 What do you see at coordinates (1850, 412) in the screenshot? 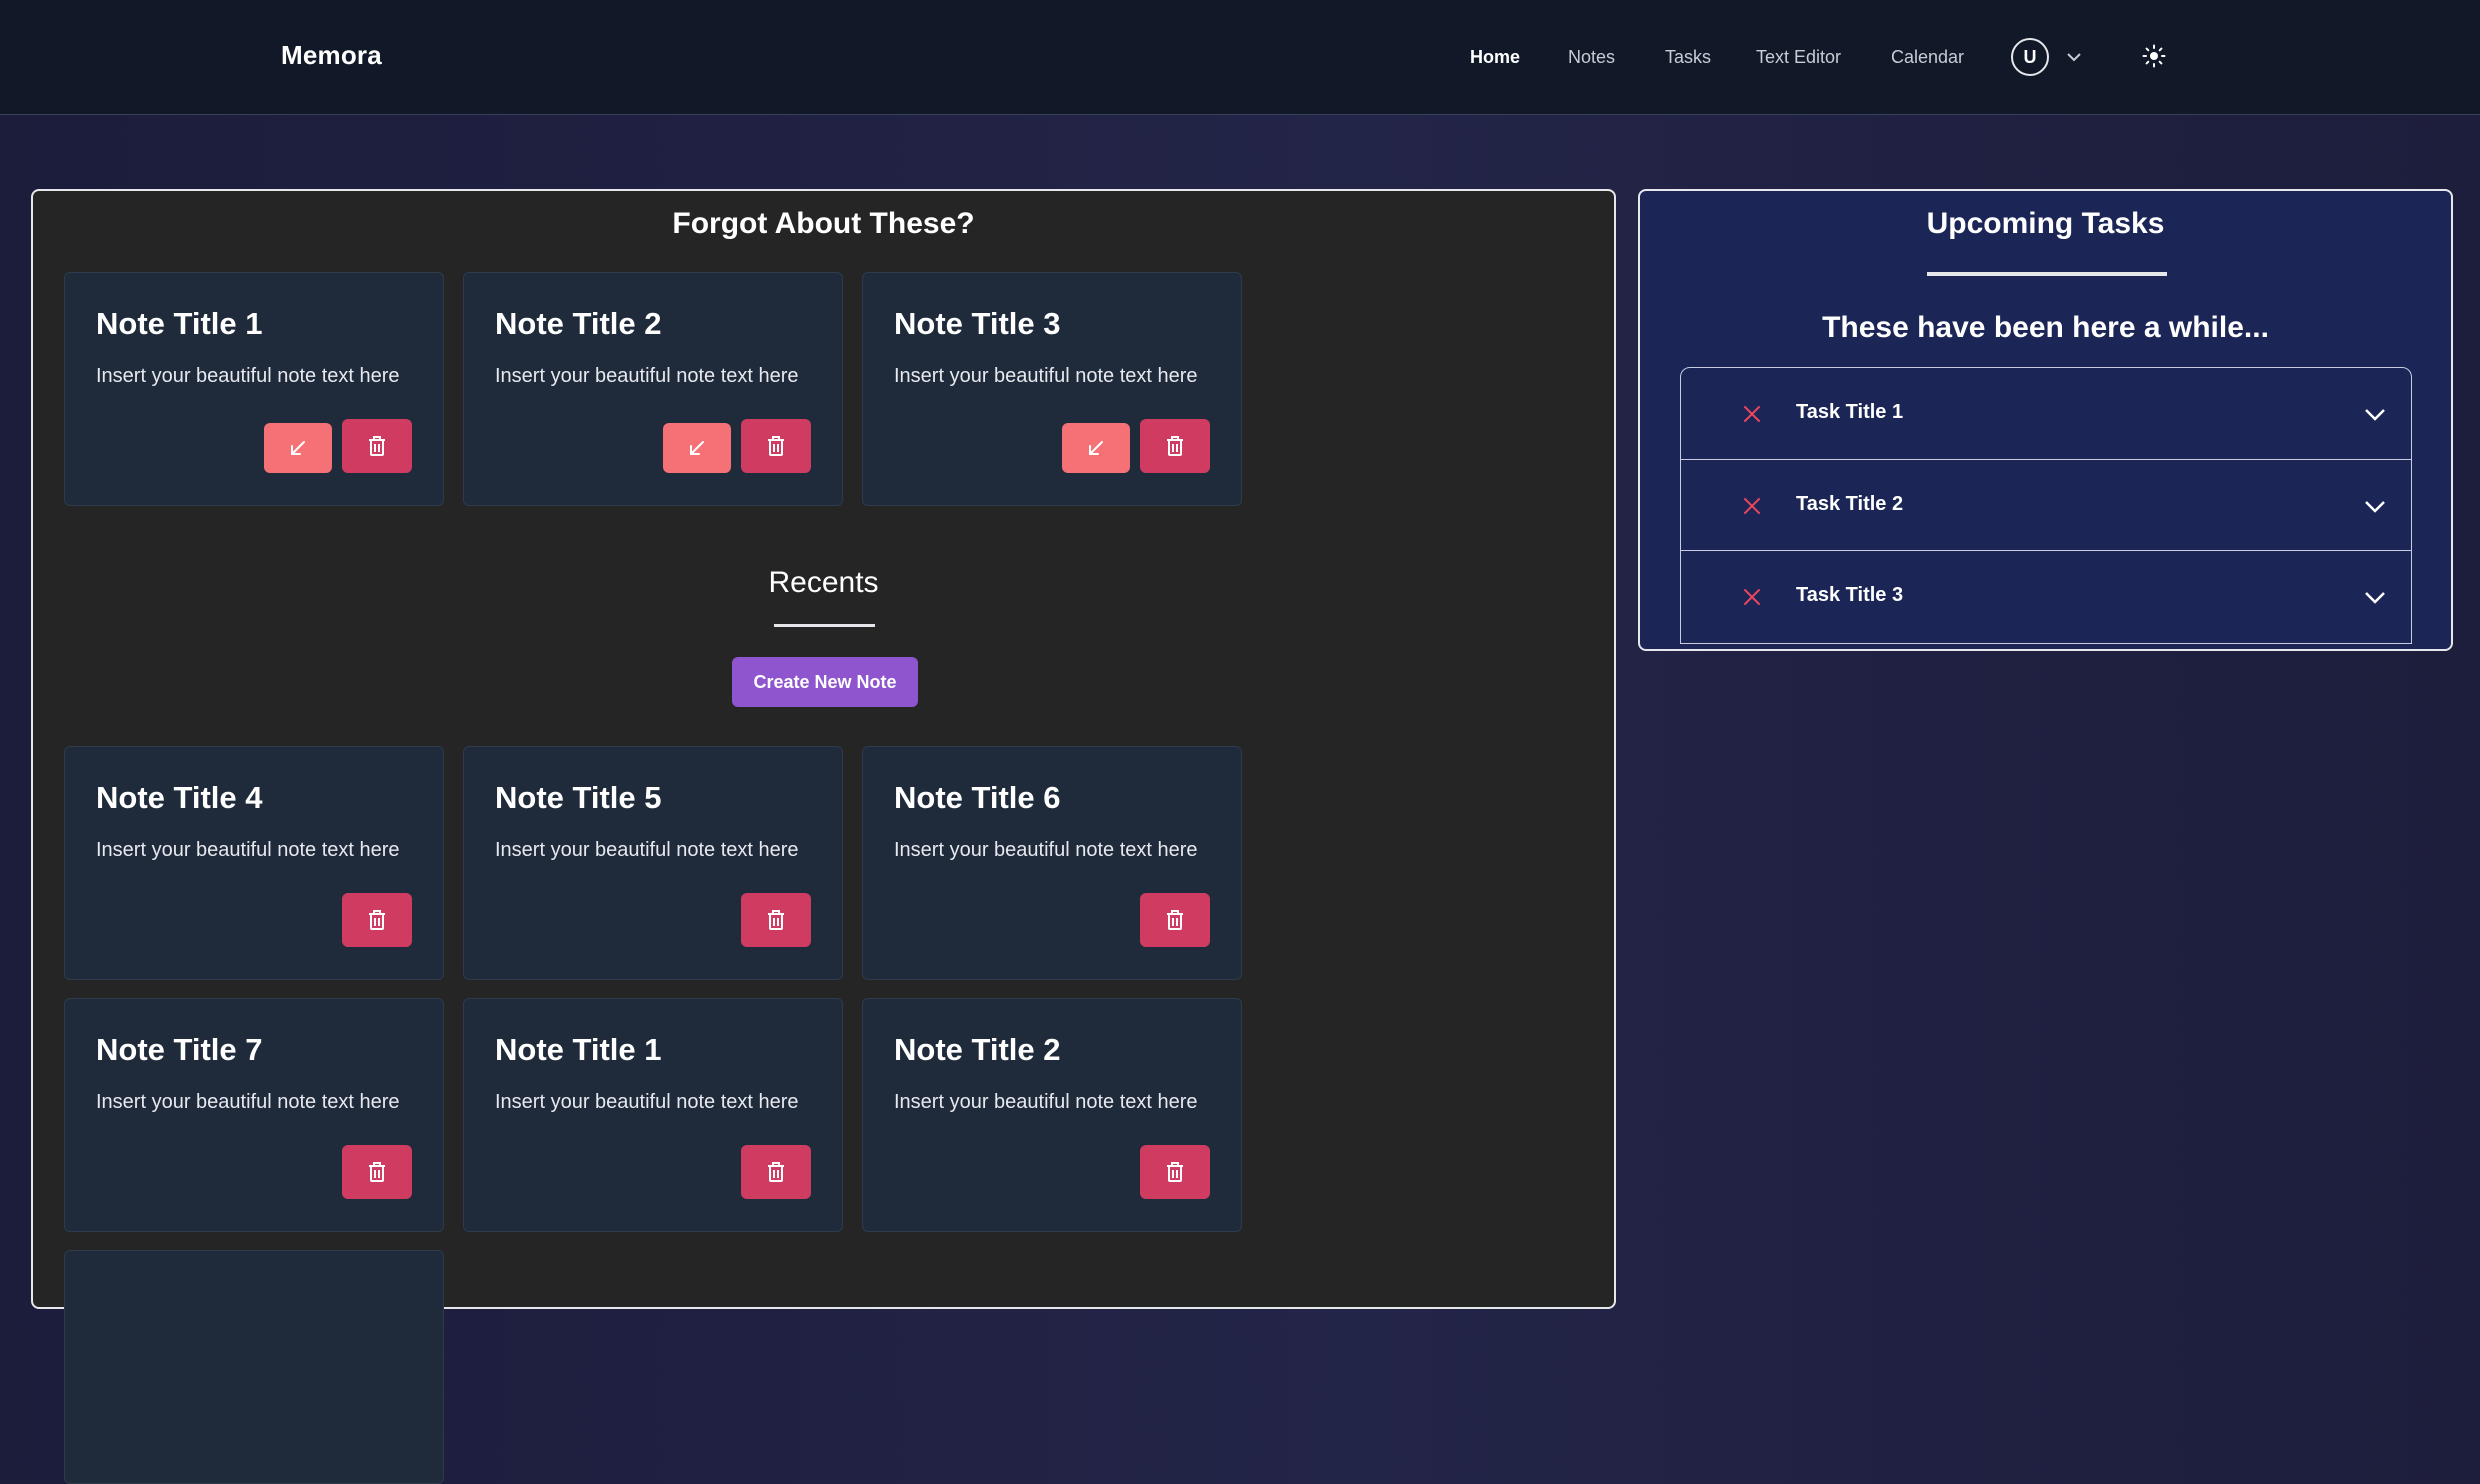
I see `task-title: Task Title 1` at bounding box center [1850, 412].